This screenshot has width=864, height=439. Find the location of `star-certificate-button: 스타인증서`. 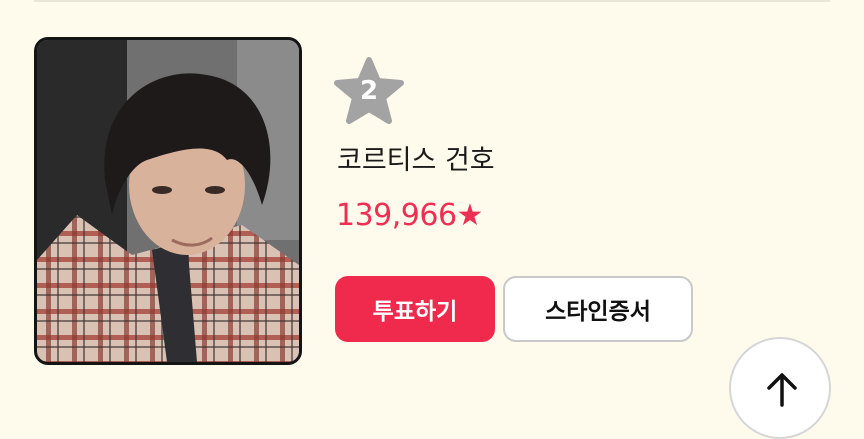

star-certificate-button: 스타인증서 is located at coordinates (598, 309).